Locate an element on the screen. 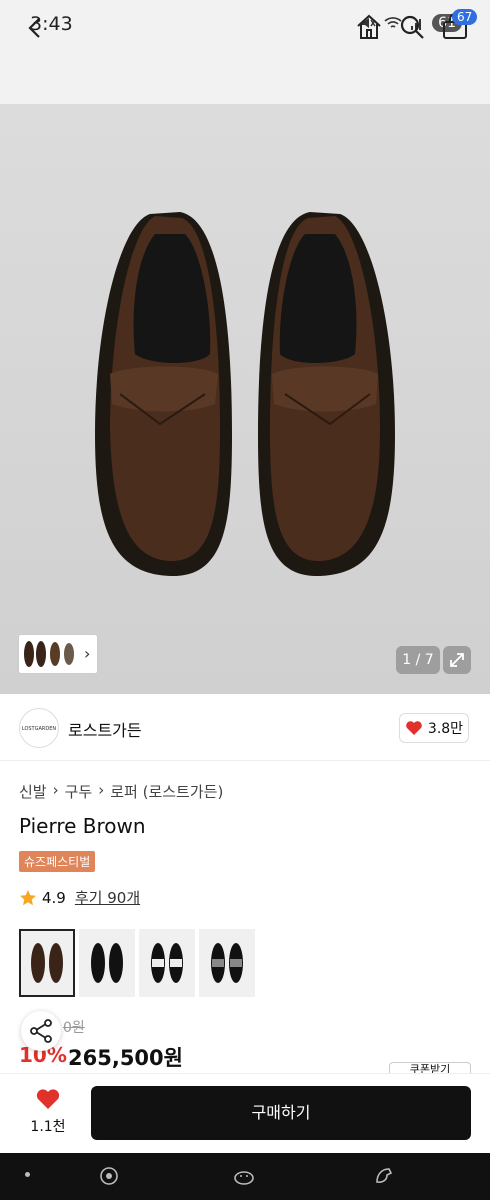  cart-count-badge: 67 is located at coordinates (465, 17).